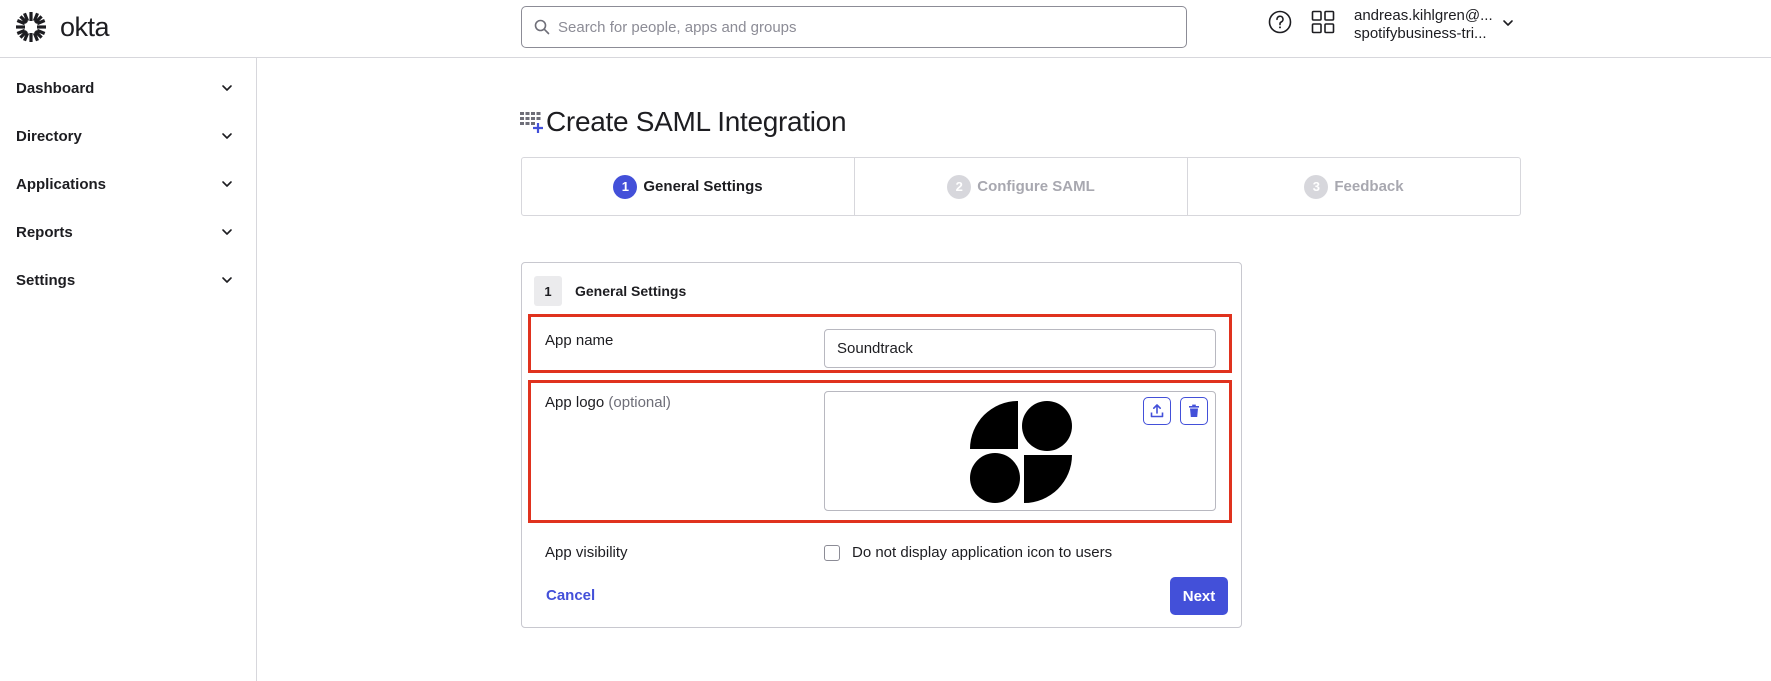  I want to click on upload-logo-button, so click(1157, 411).